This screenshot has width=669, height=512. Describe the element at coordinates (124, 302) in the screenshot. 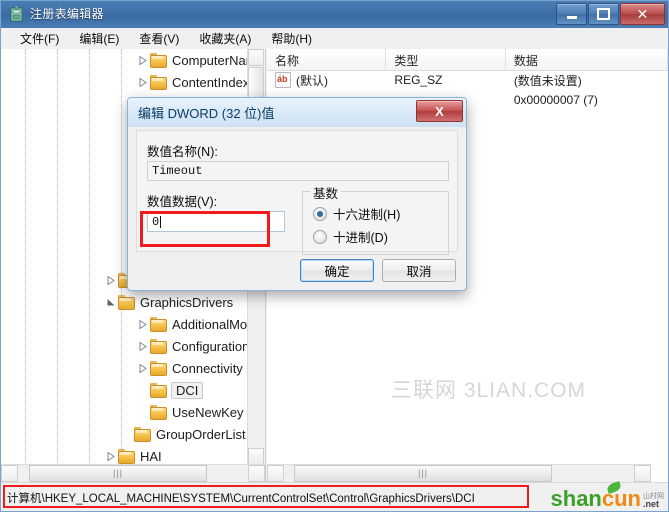

I see `tree-item-graphicsdrivers: GraphicsDrivers` at that location.